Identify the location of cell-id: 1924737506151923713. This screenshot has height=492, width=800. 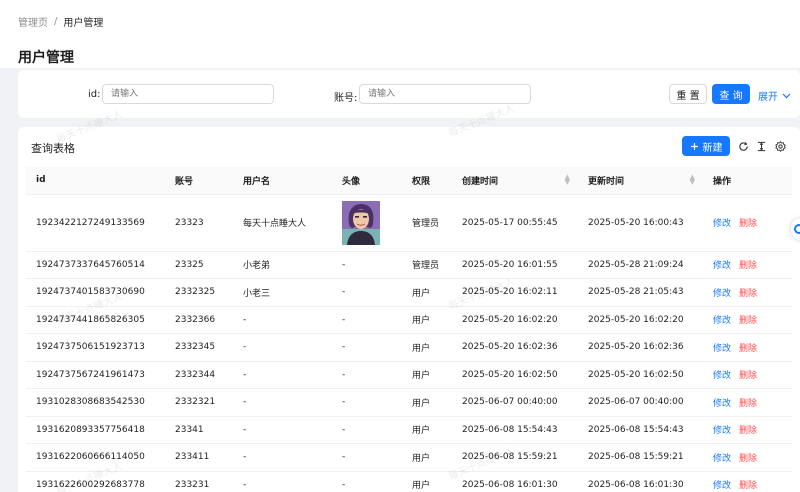
(95, 347).